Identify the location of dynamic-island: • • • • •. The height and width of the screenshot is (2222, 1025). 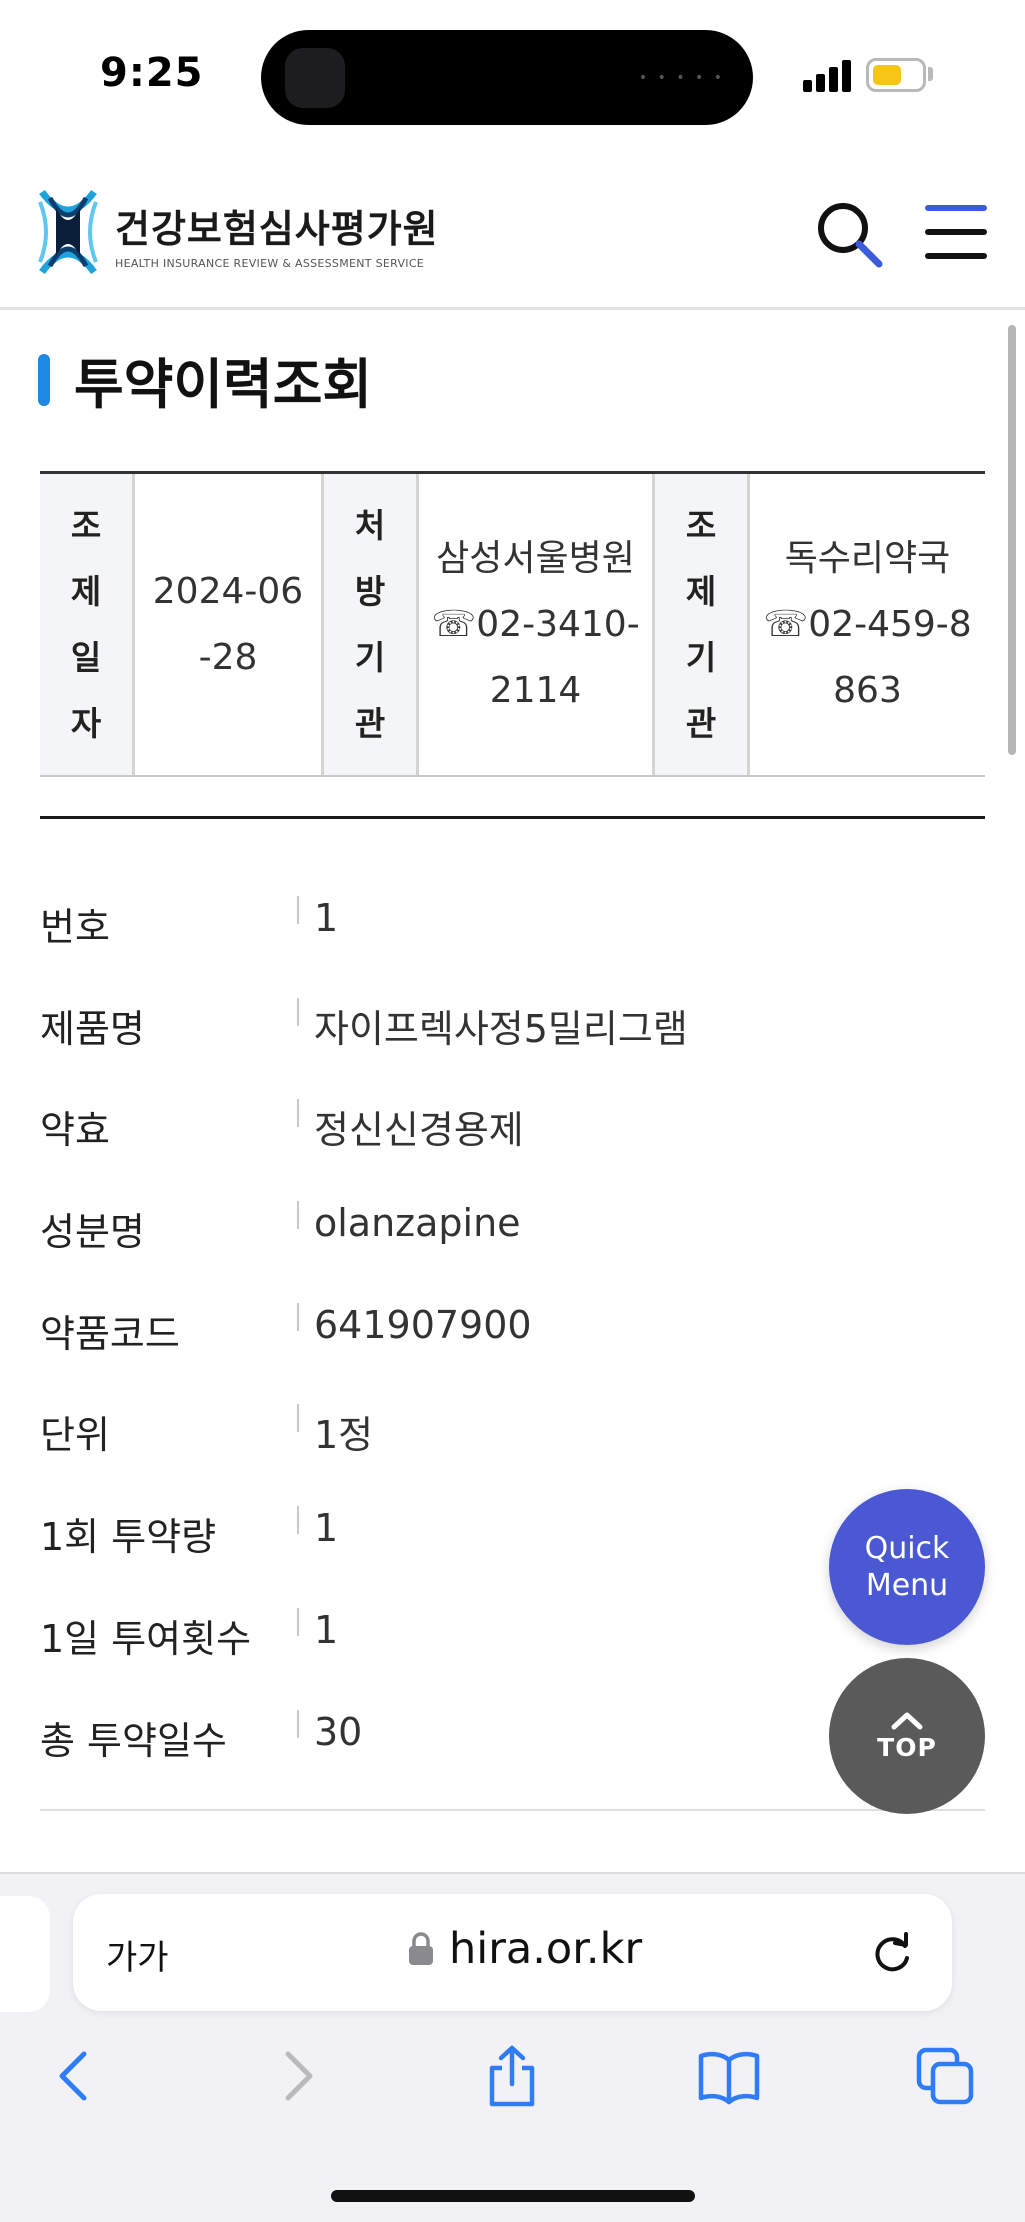
(507, 77).